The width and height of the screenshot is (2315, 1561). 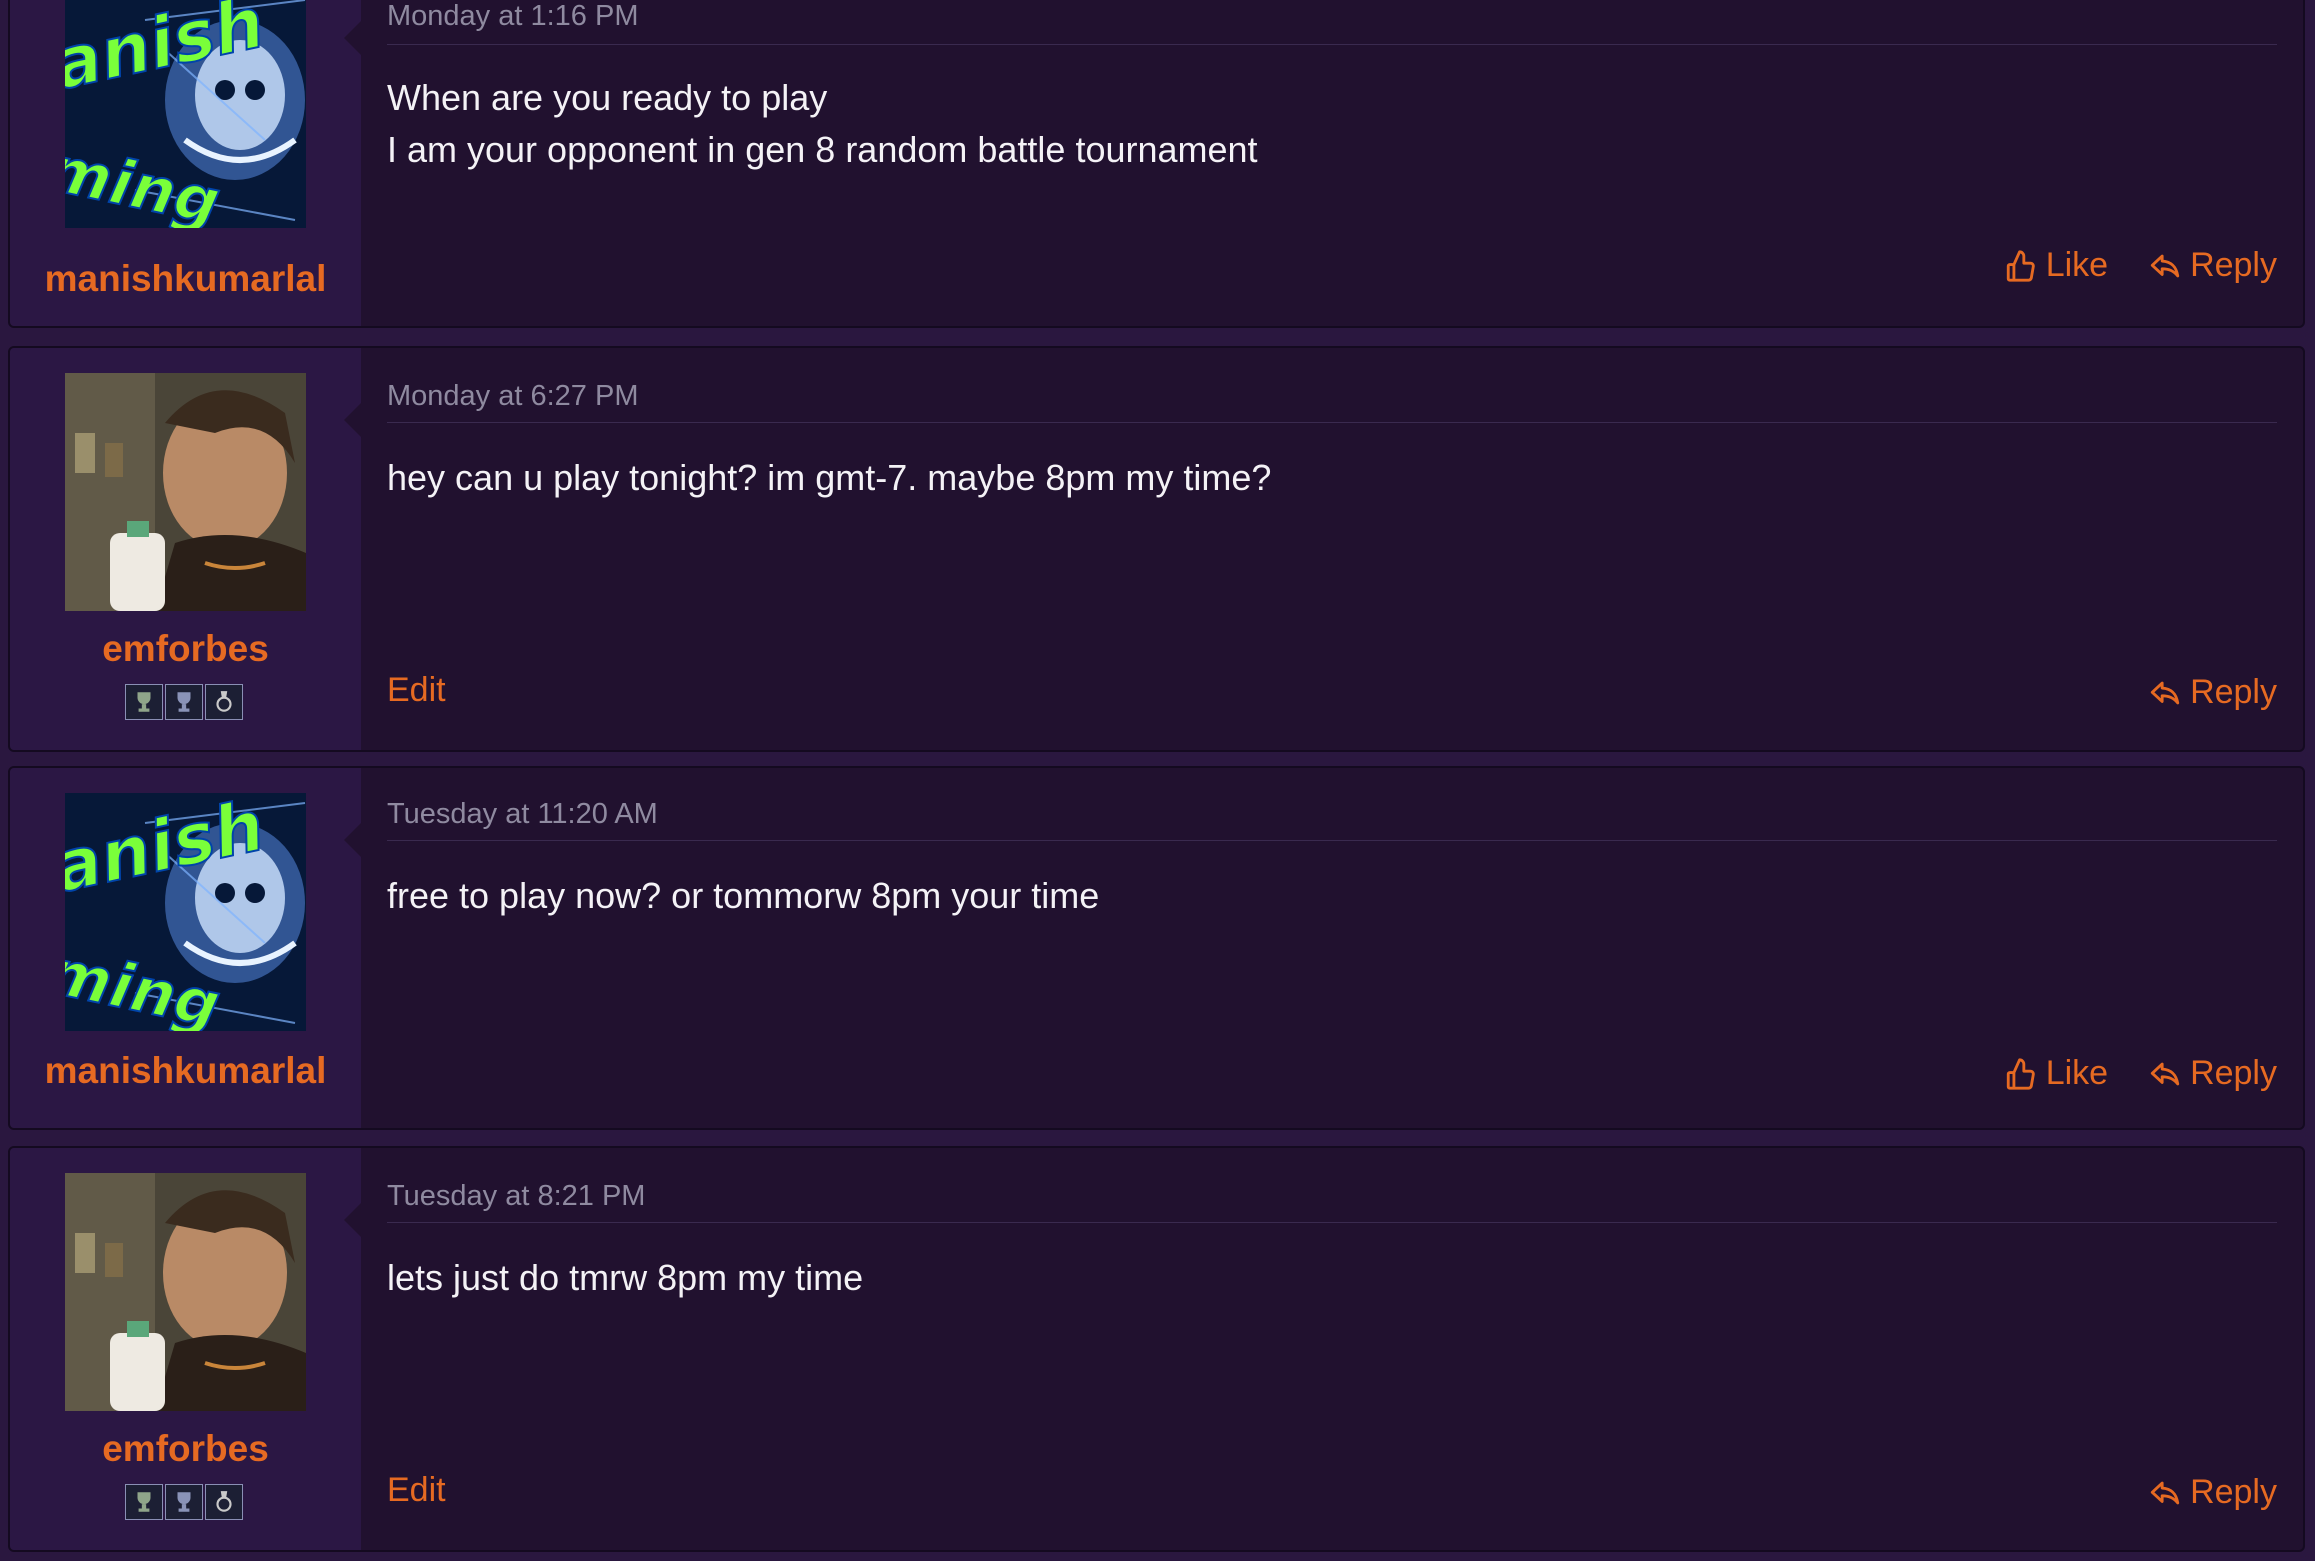 I want to click on post-timestamp: Monday at 1:16 PM, so click(x=512, y=16).